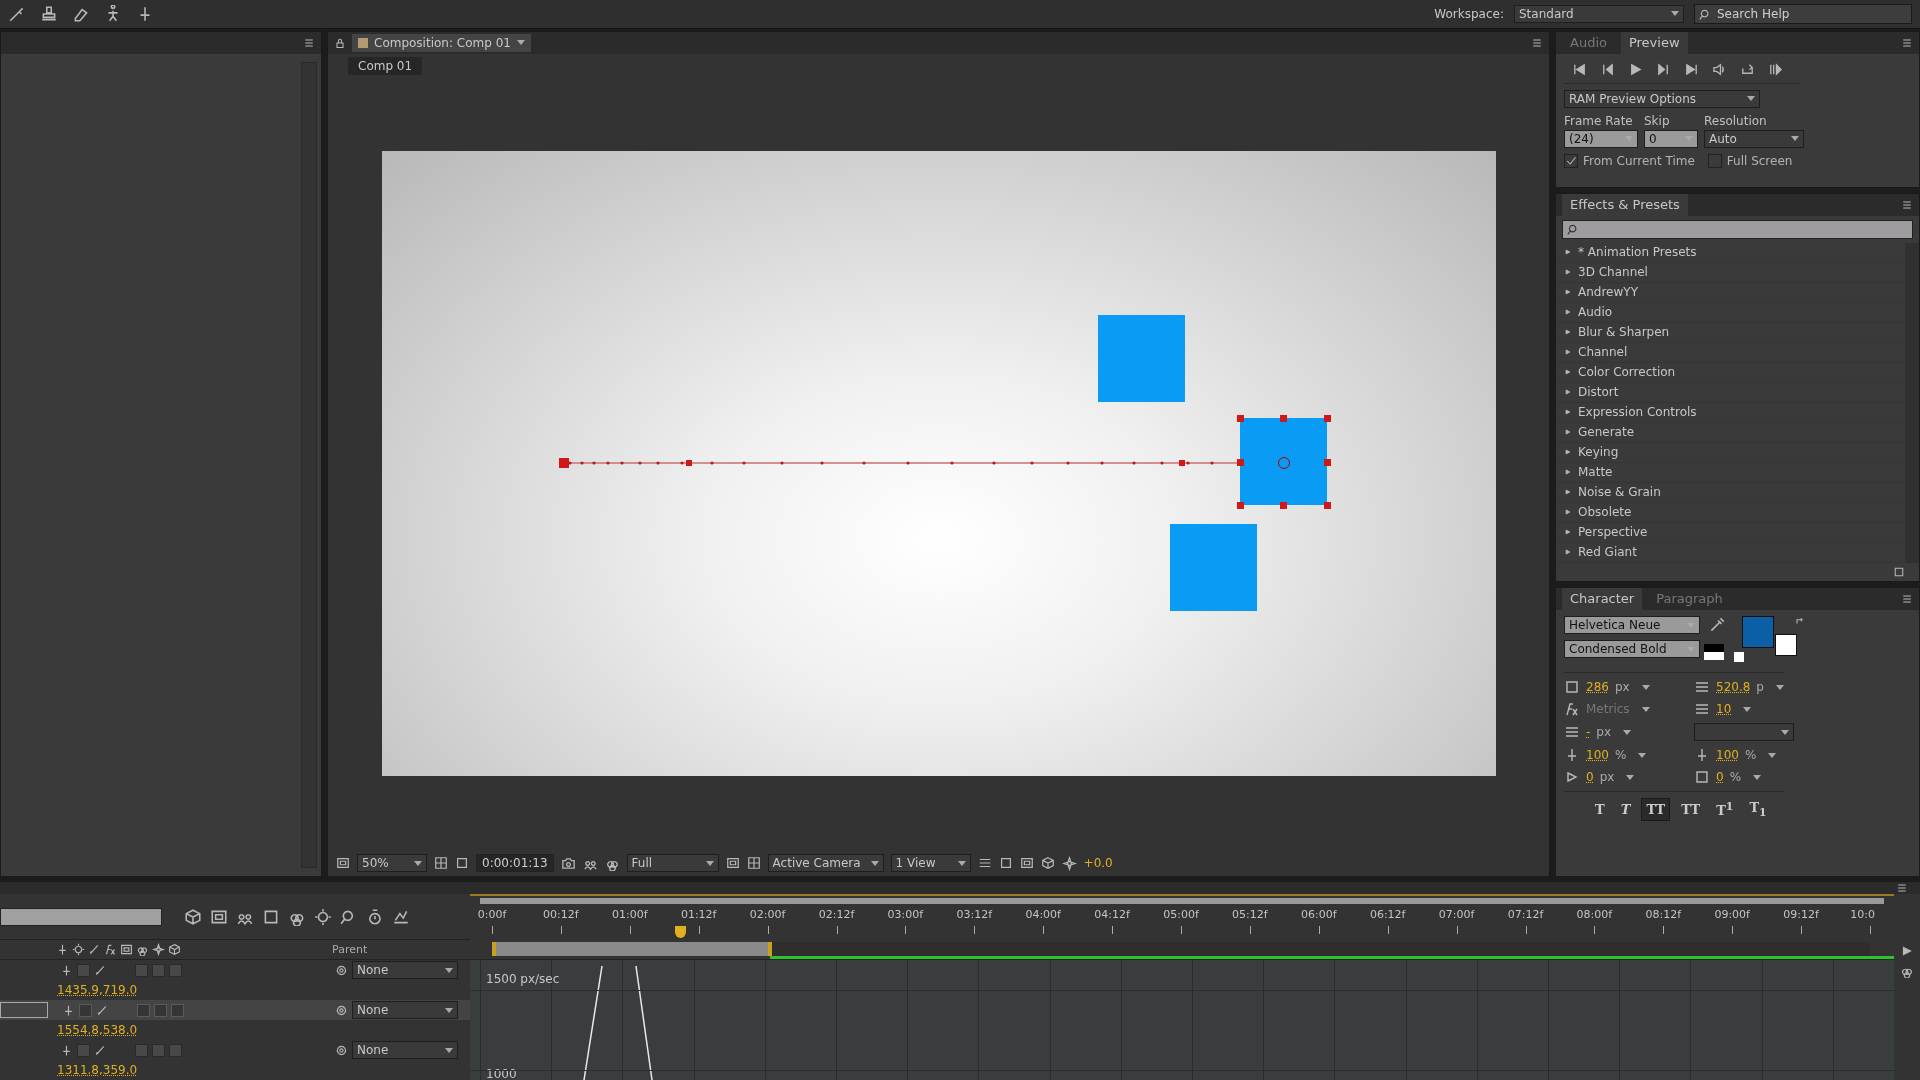  What do you see at coordinates (1671, 138) in the screenshot?
I see `skip-dropdown: 0` at bounding box center [1671, 138].